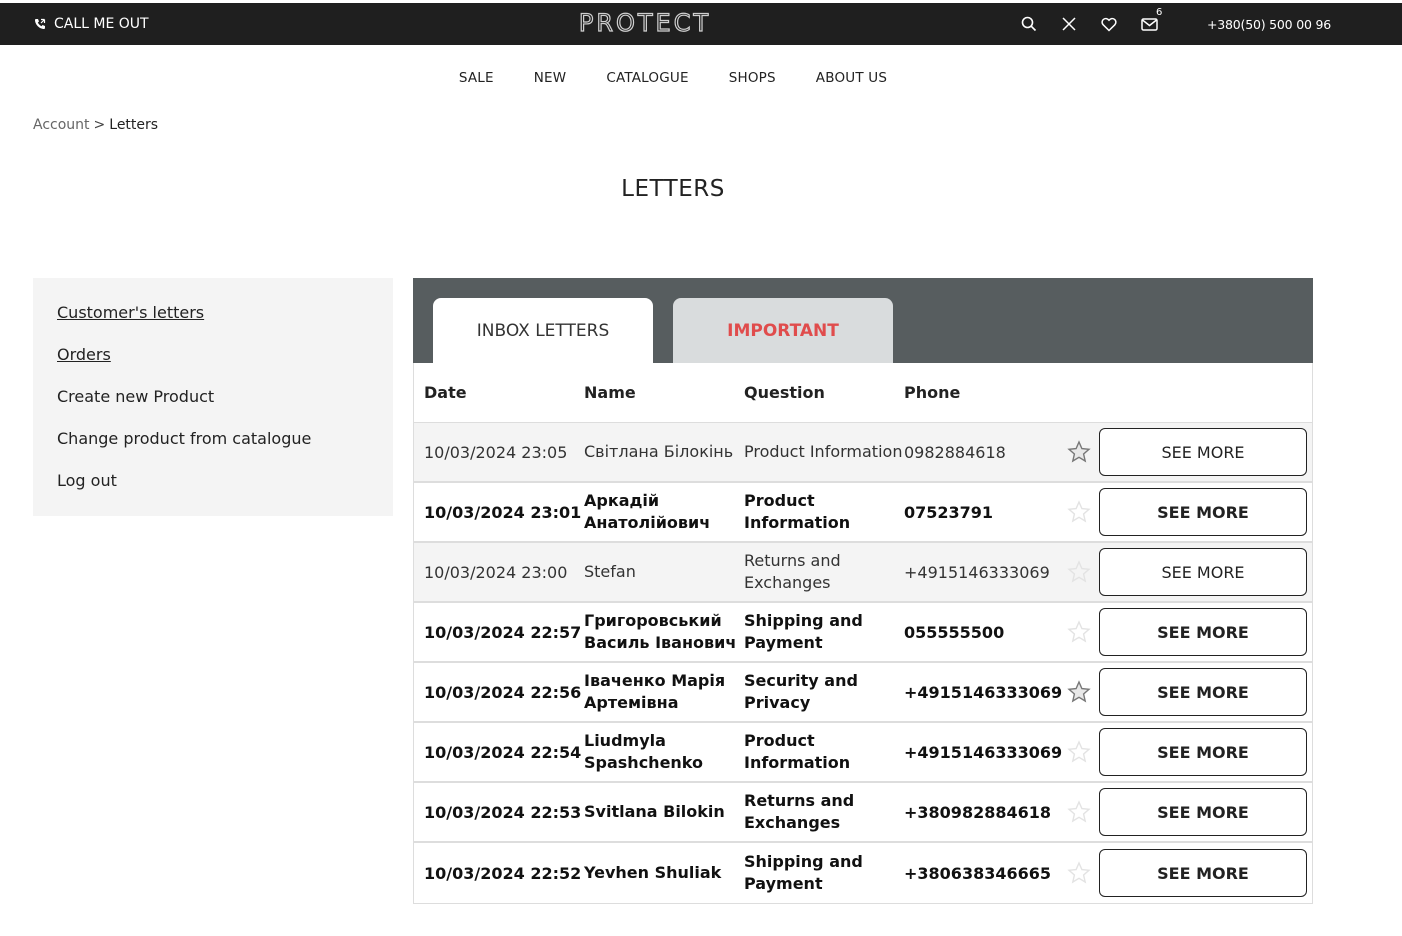 Image resolution: width=1402 pixels, height=936 pixels. I want to click on nav-shops: SHOPS, so click(752, 78).